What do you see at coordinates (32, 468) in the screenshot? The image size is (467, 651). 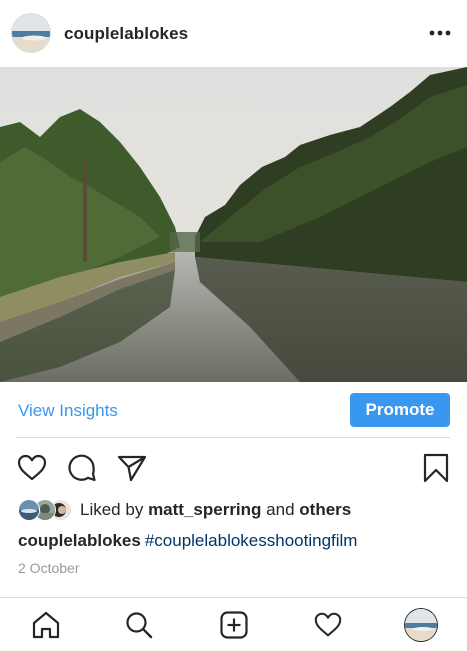 I see `heart-outline-icon` at bounding box center [32, 468].